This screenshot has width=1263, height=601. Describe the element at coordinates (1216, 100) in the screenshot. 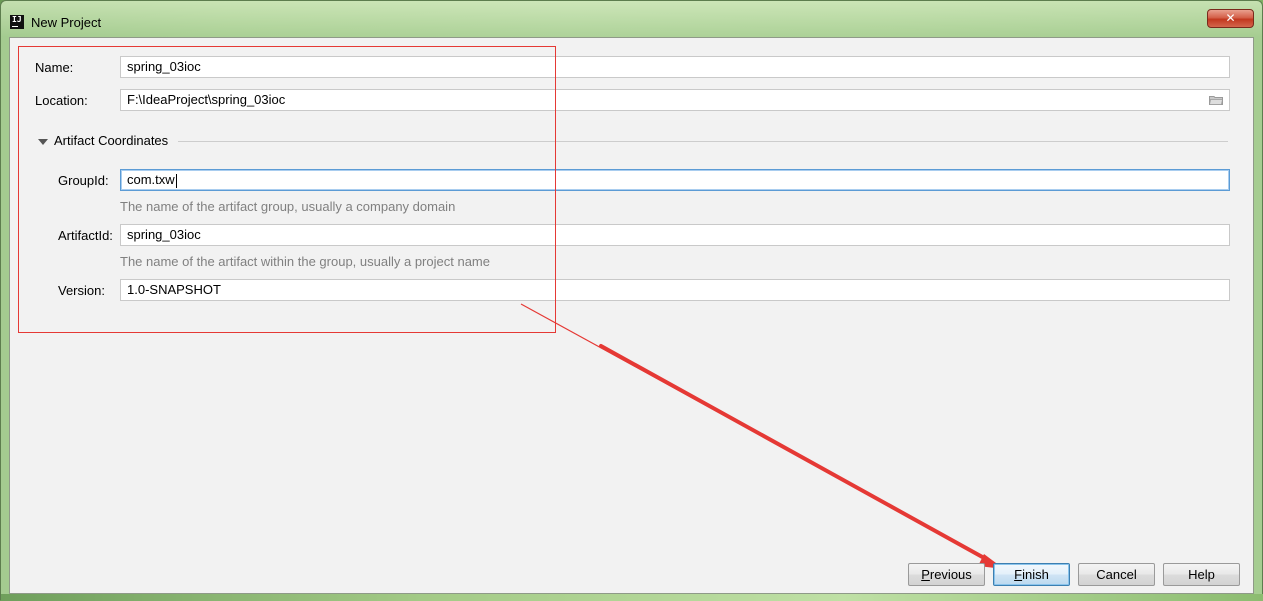

I see `folder-icon` at that location.